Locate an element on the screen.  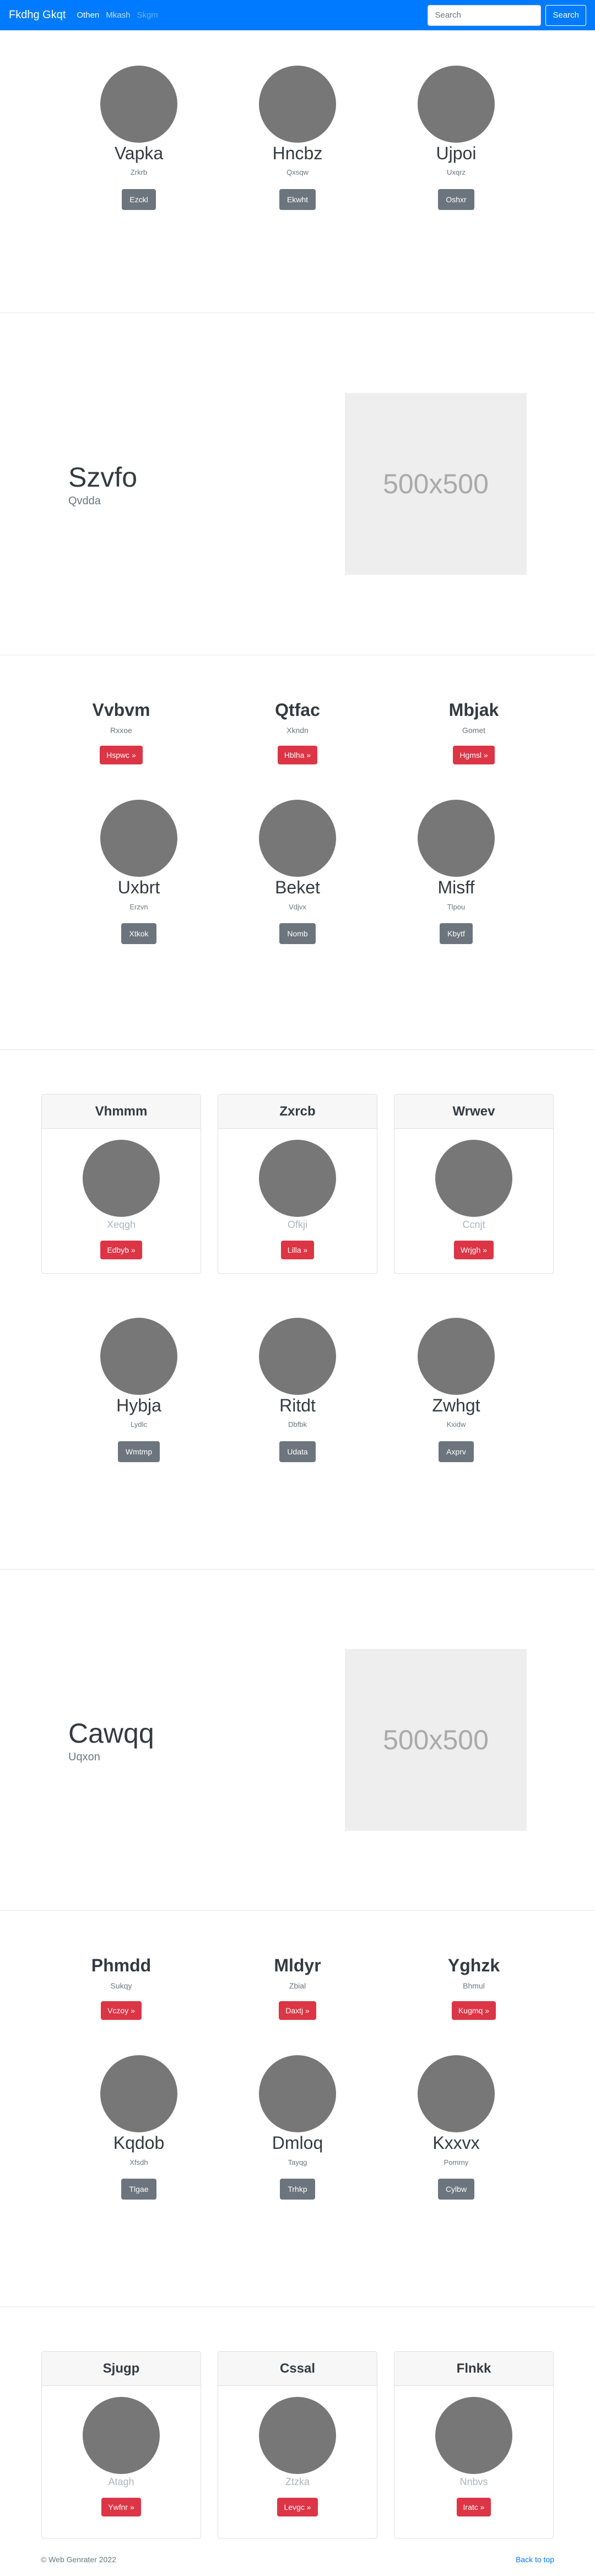
member-subtitle: Pomrny is located at coordinates (456, 2162).